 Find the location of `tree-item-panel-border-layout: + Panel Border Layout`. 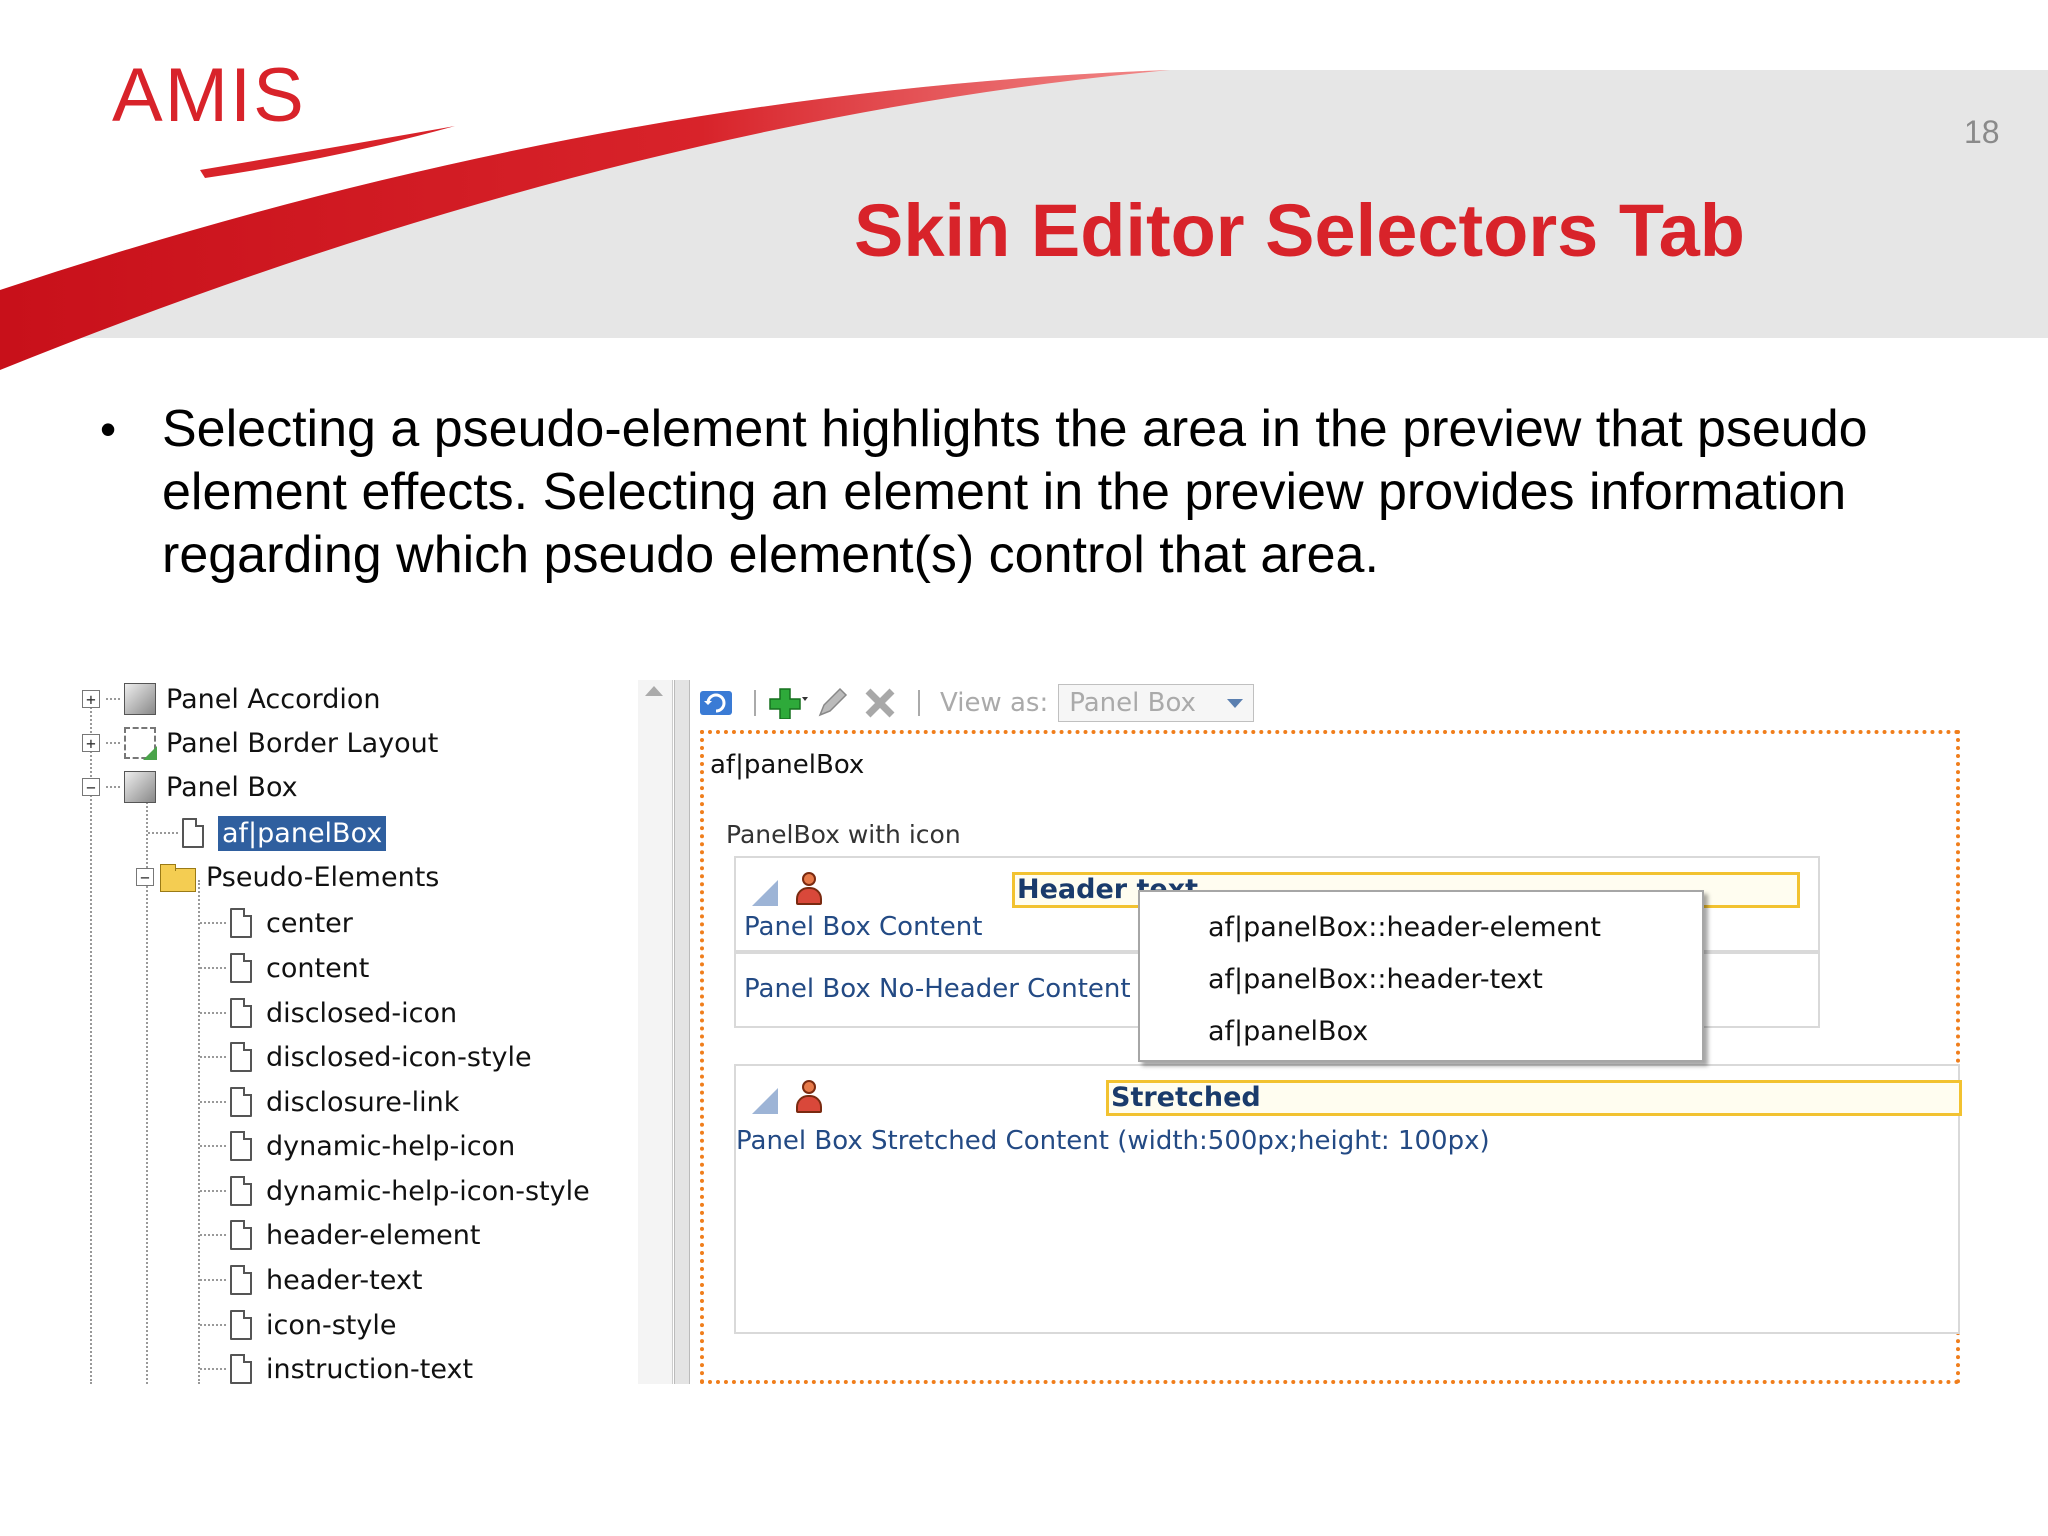

tree-item-panel-border-layout: + Panel Border Layout is located at coordinates (260, 743).